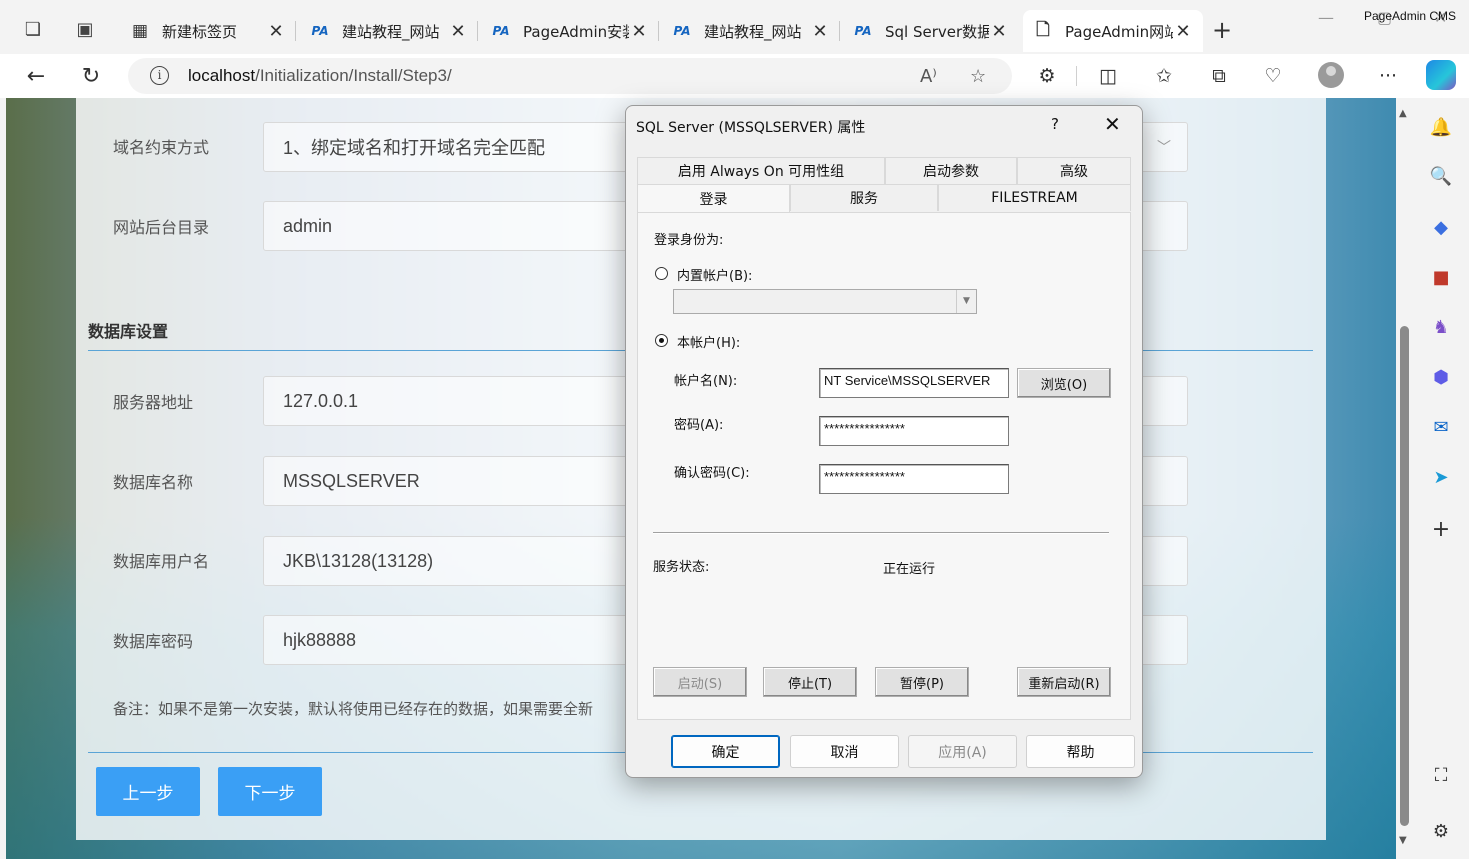  I want to click on favorite-star-icon: ☆, so click(978, 76).